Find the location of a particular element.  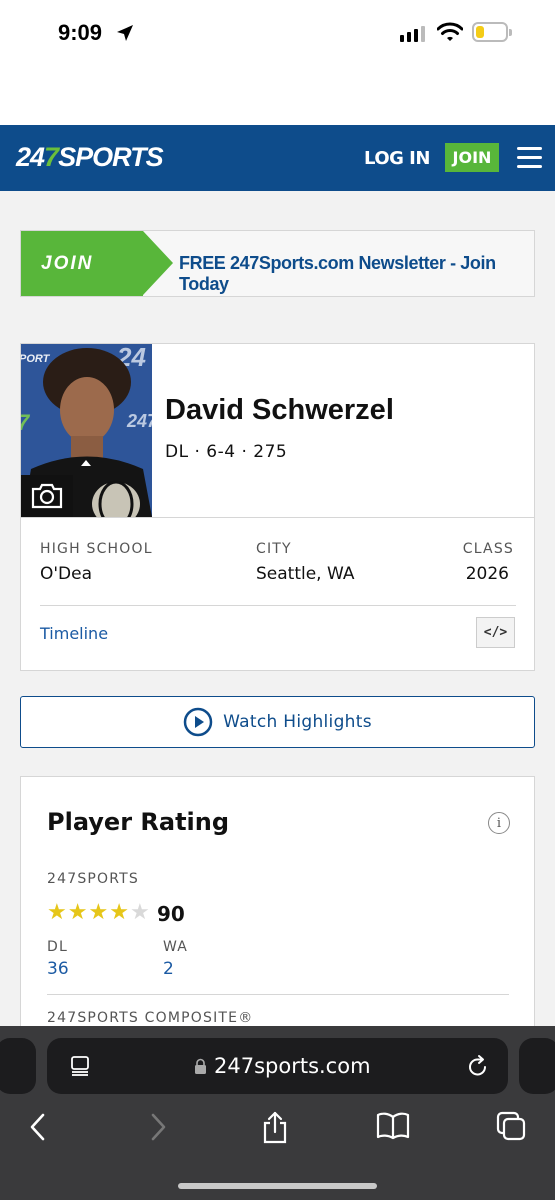

browser-bar: 247sports.com is located at coordinates (277, 1113).